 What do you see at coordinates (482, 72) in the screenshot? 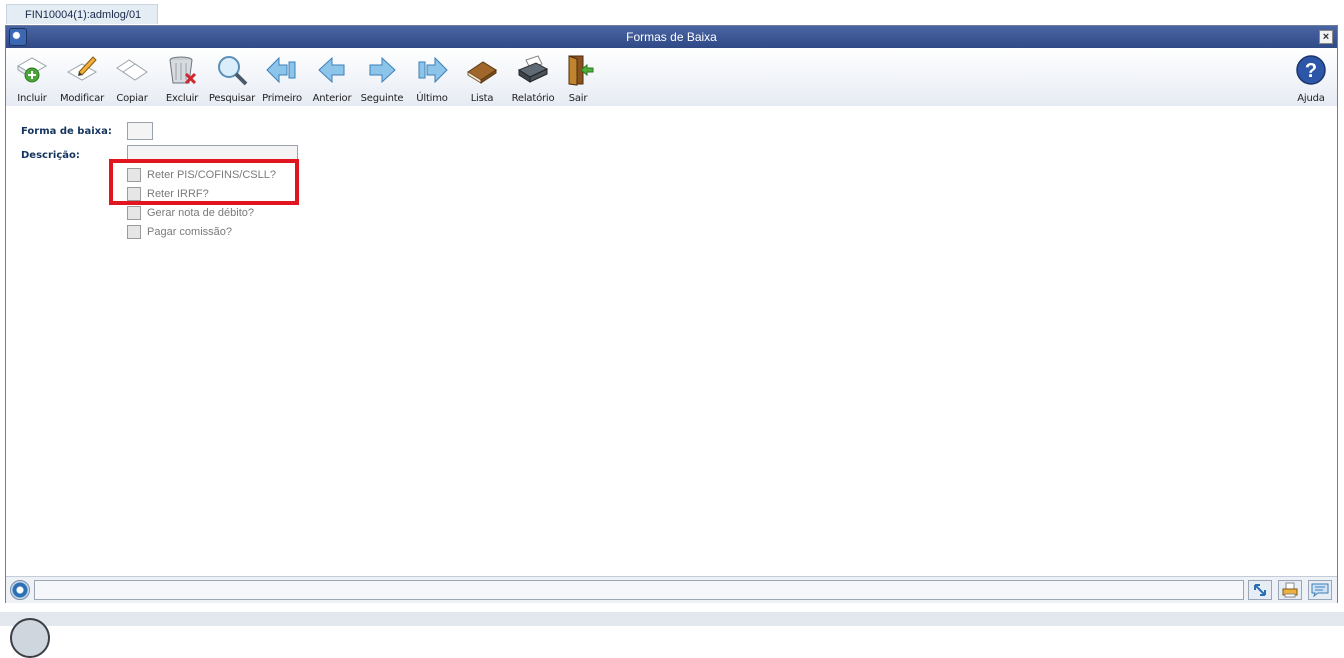
I see `book-list-icon` at bounding box center [482, 72].